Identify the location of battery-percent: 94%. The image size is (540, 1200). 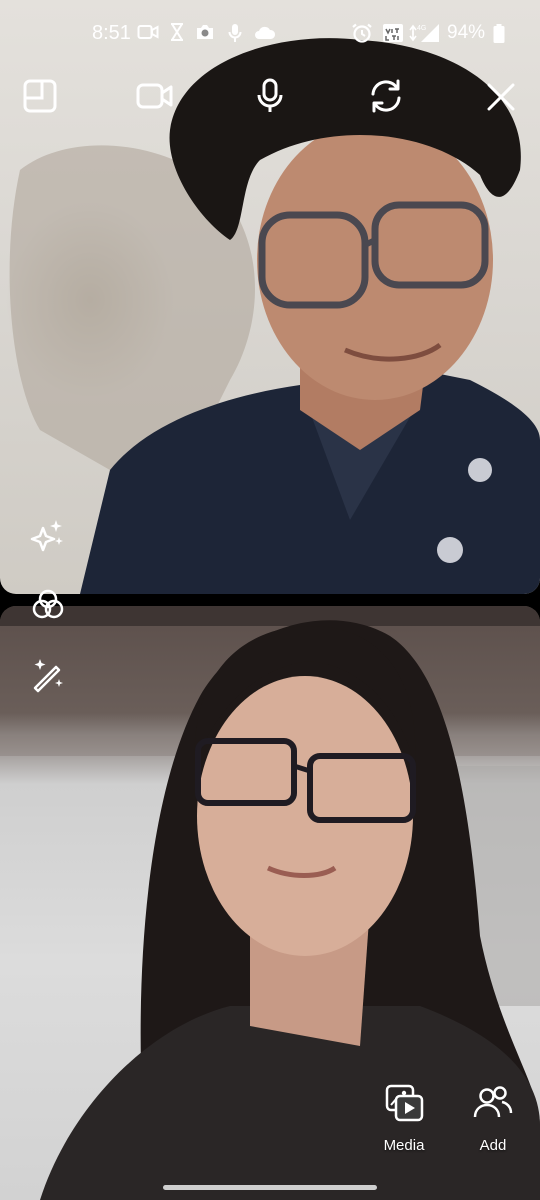
(466, 32).